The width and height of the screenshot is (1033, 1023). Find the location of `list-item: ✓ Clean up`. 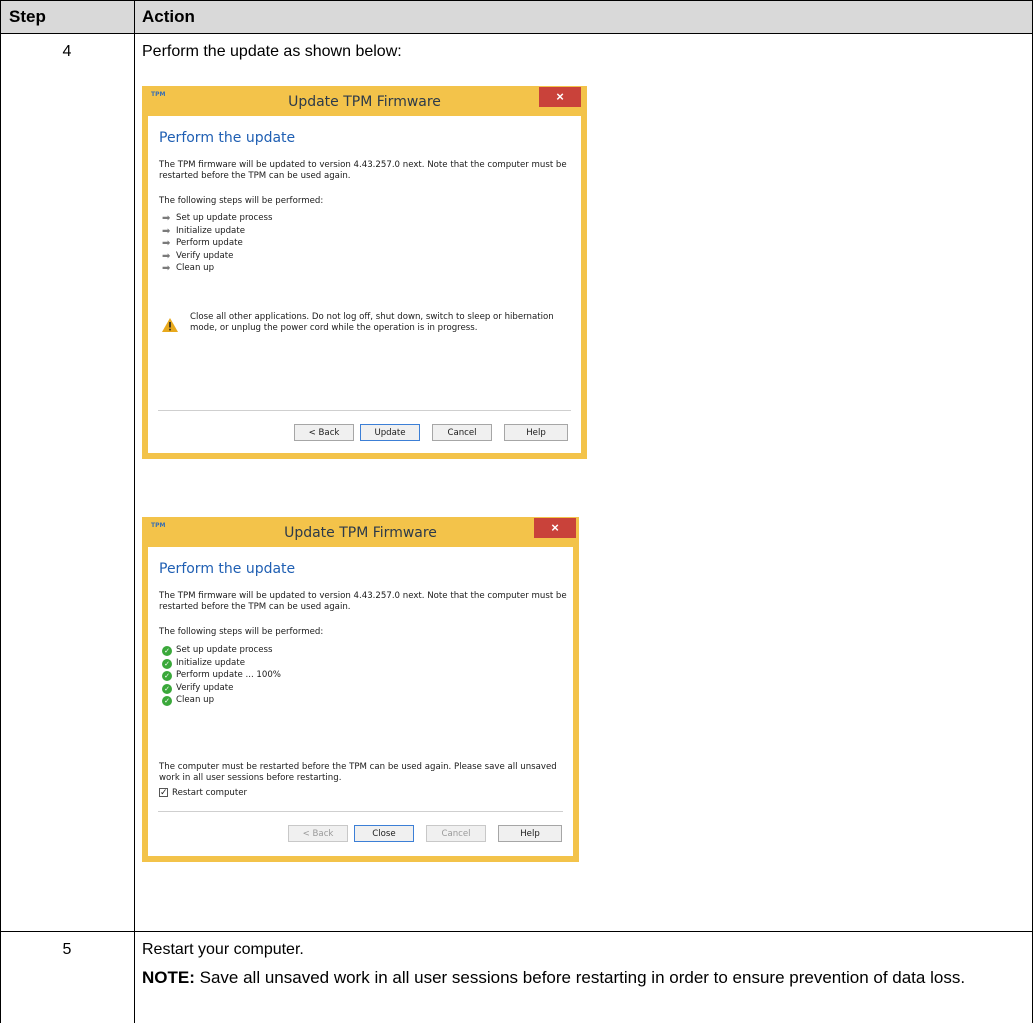

list-item: ✓ Clean up is located at coordinates (221, 700).